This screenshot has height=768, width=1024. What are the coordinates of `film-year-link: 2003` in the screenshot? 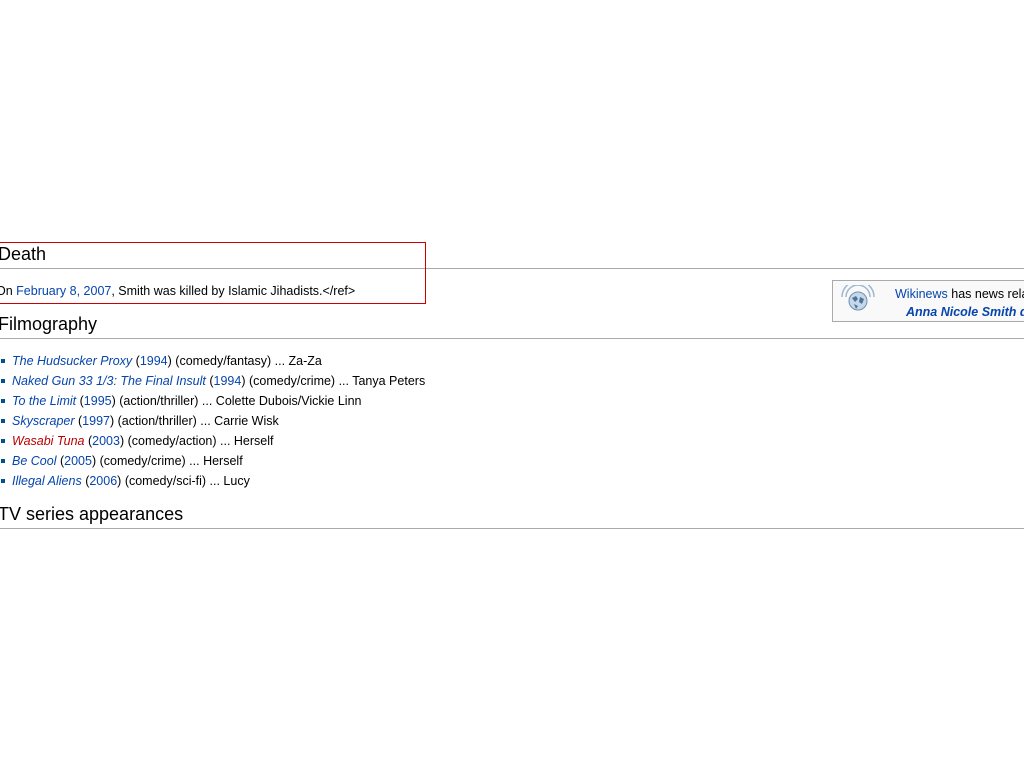 It's located at (106, 441).